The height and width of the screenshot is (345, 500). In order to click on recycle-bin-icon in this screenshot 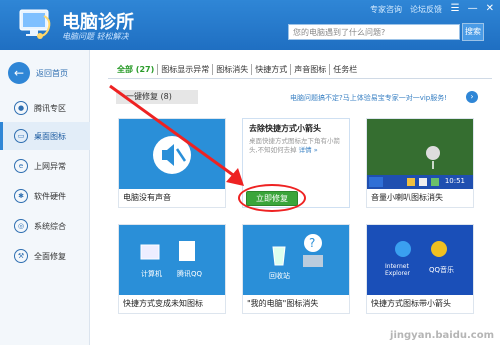, I will do `click(279, 256)`.